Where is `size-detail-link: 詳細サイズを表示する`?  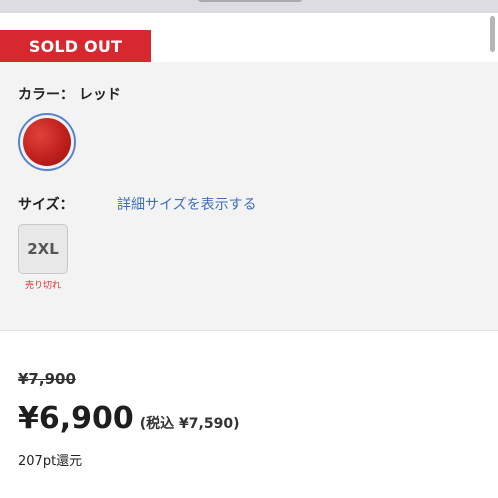
size-detail-link: 詳細サイズを表示する is located at coordinates (187, 204).